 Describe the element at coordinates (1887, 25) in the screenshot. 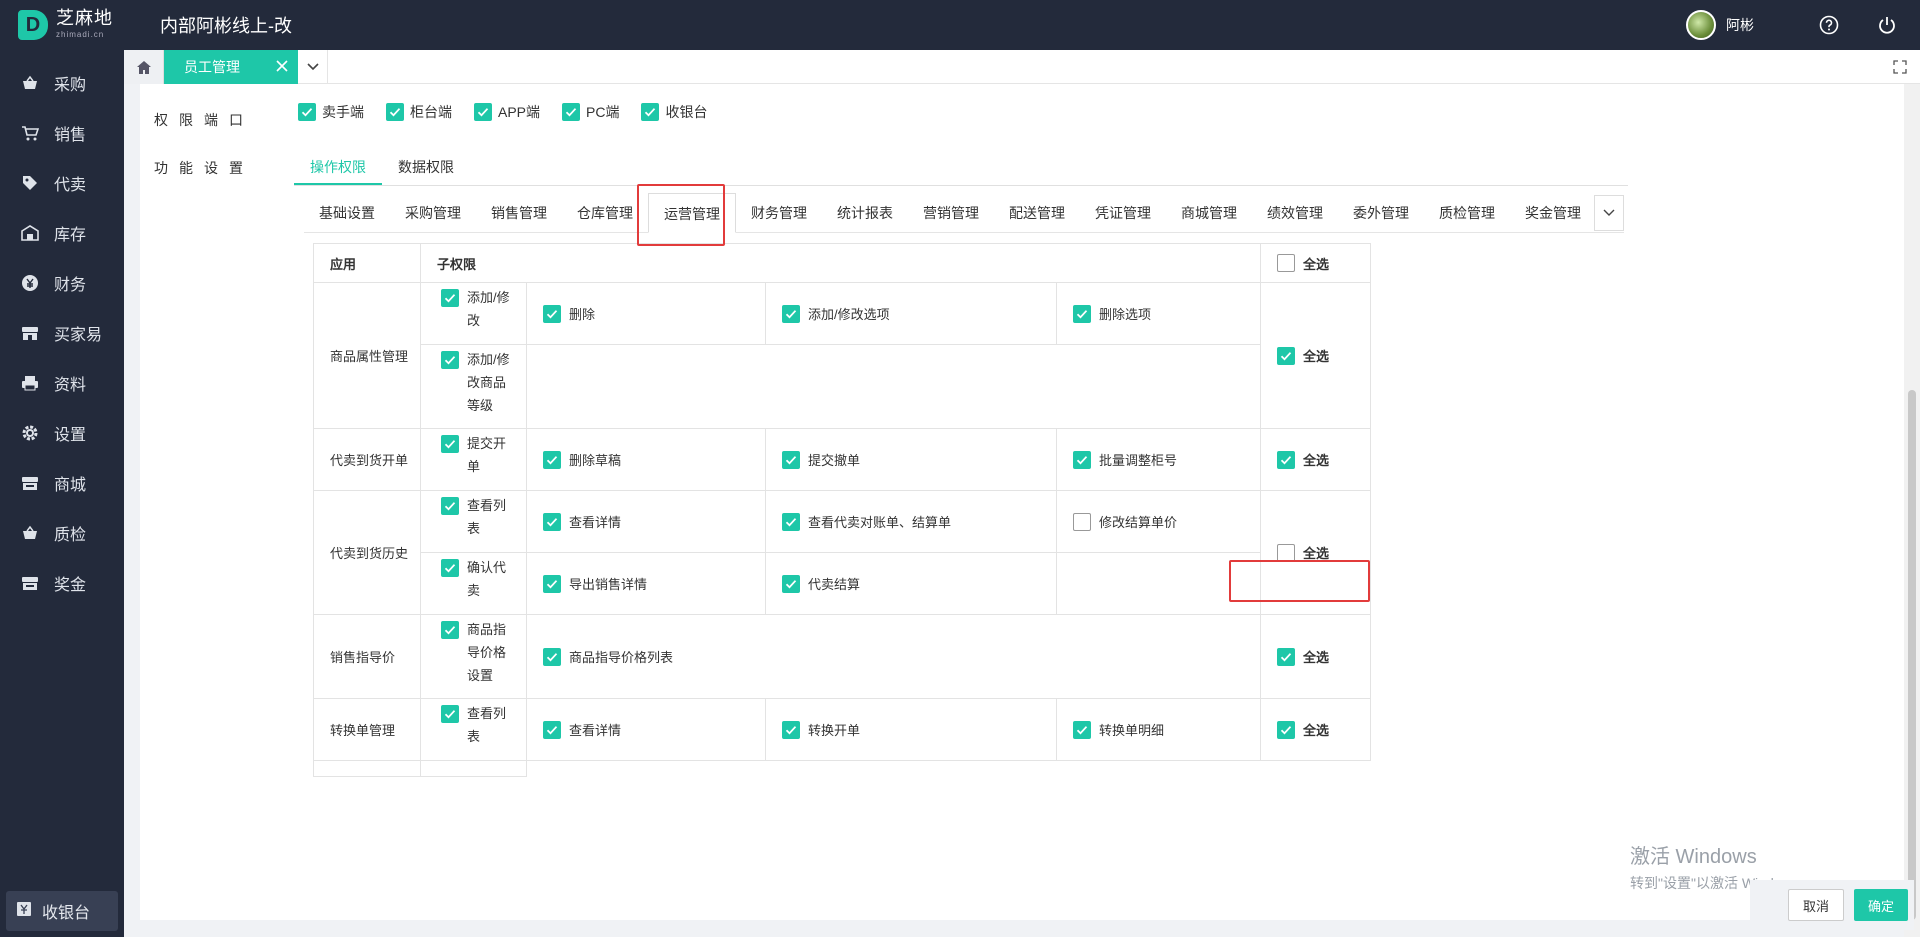

I see `power-icon` at that location.